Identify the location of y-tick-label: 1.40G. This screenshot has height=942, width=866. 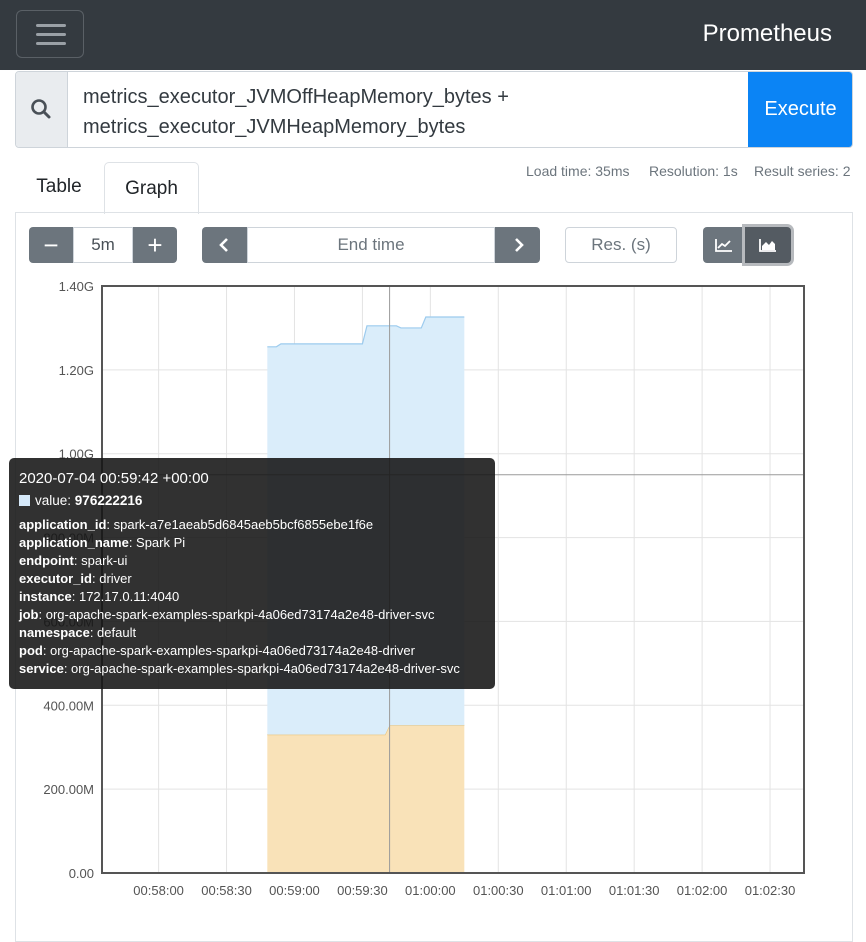
(76, 286).